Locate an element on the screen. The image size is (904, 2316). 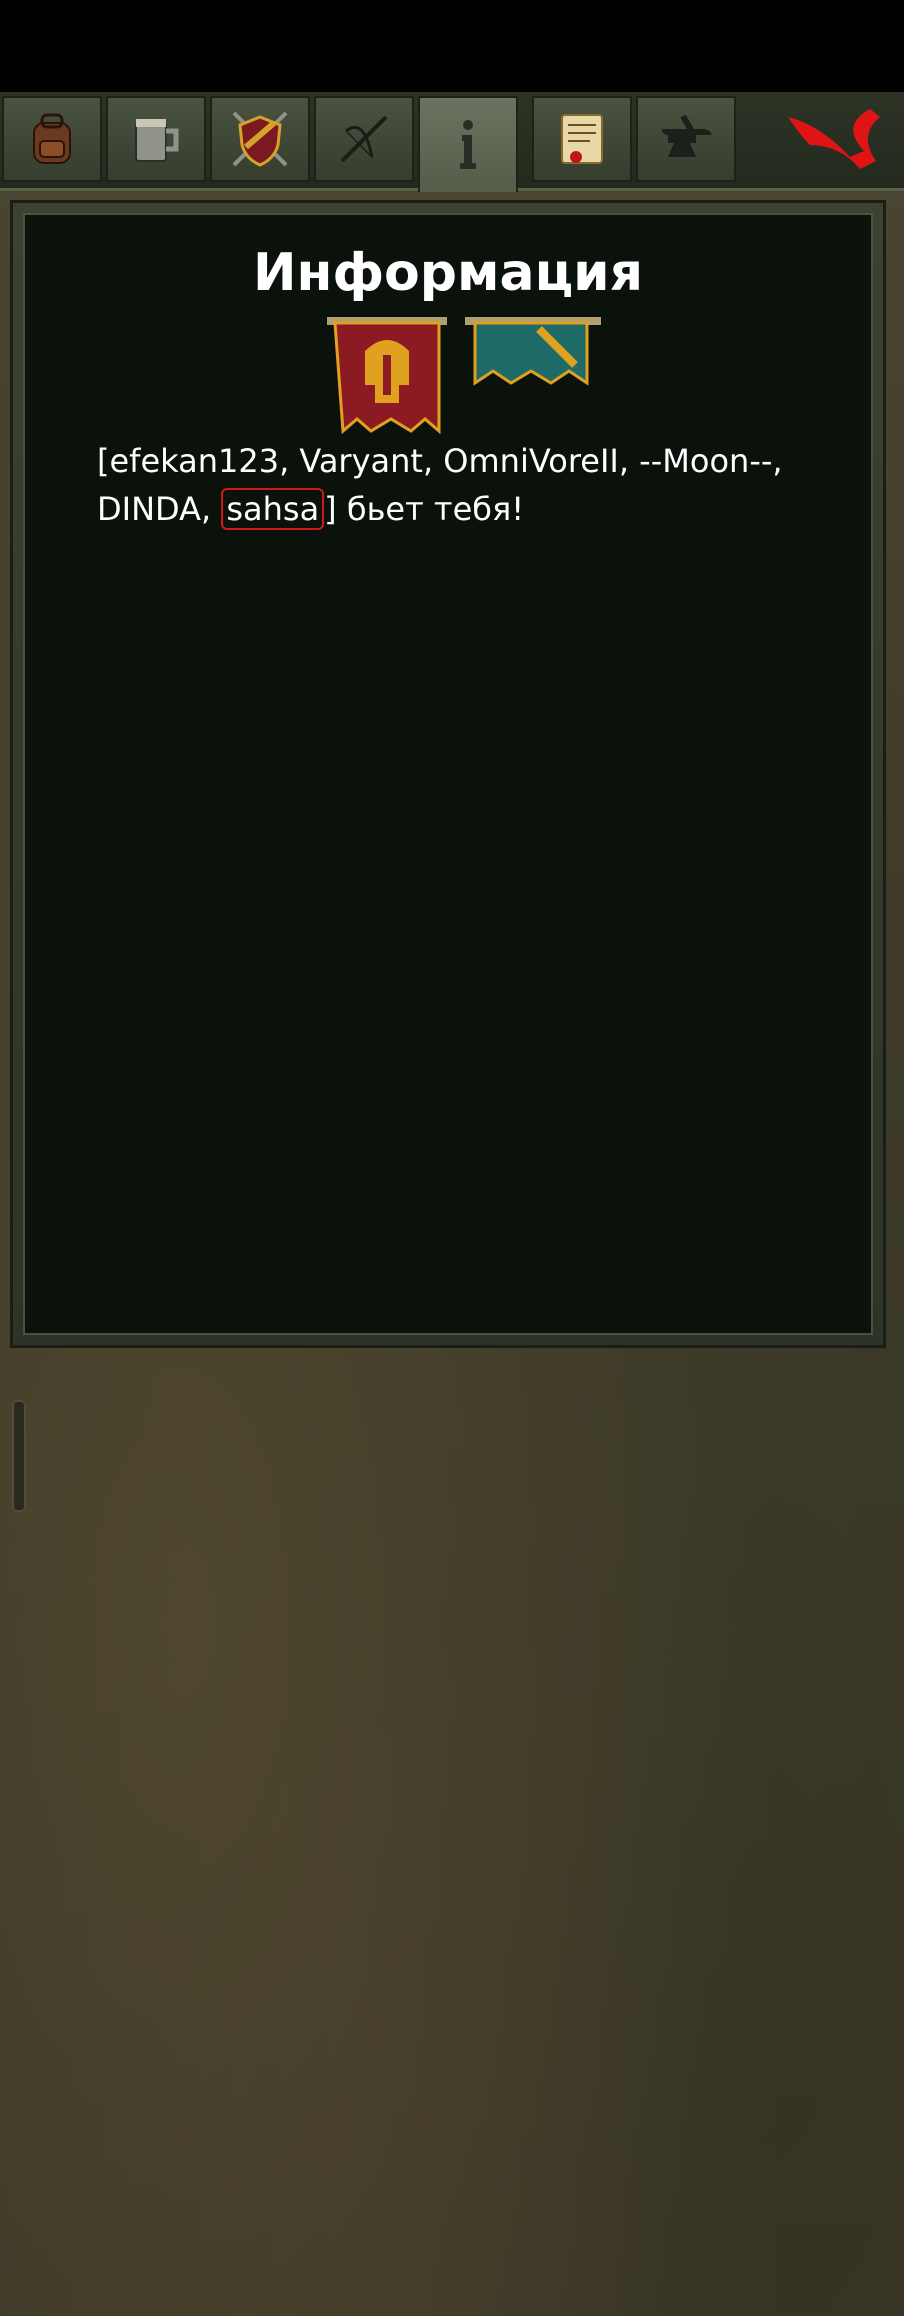
tab-quests is located at coordinates (582, 139).